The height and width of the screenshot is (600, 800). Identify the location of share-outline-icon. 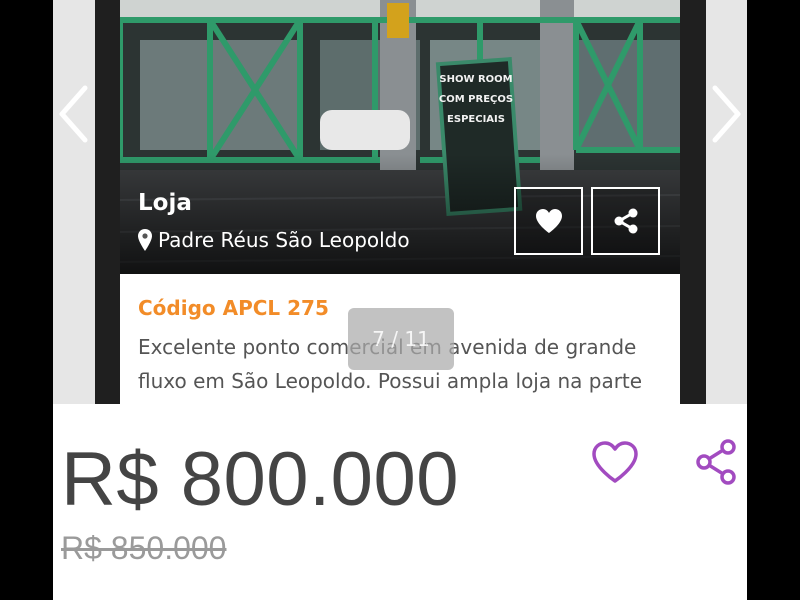
(716, 462).